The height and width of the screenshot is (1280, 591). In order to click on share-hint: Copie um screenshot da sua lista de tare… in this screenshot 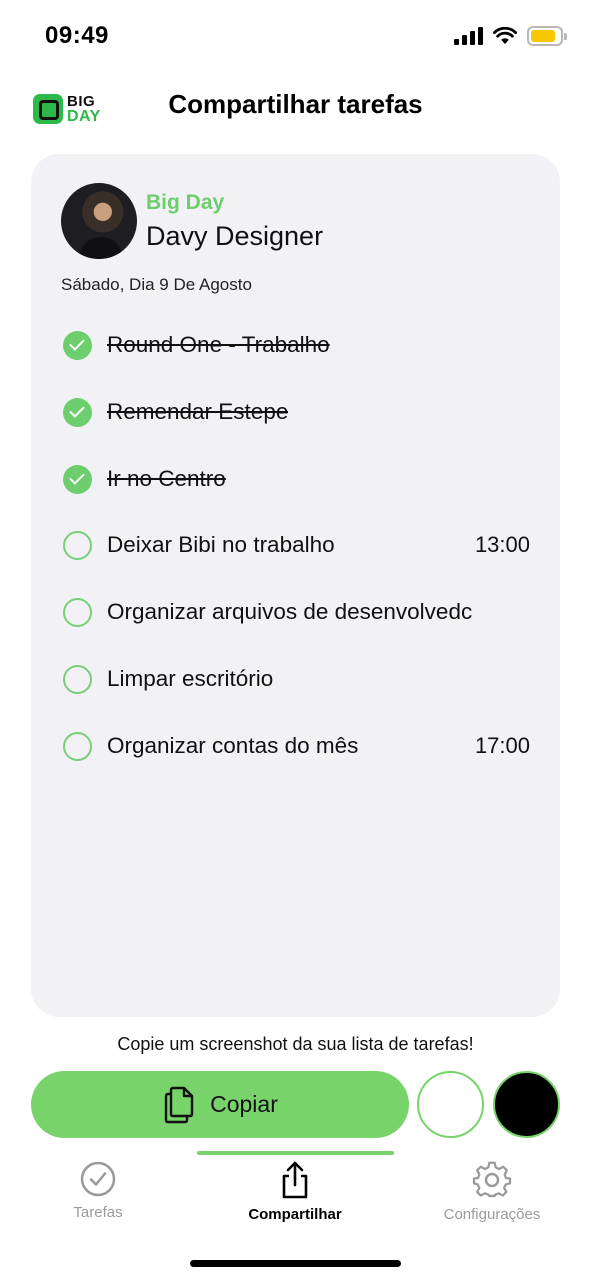, I will do `click(295, 1044)`.